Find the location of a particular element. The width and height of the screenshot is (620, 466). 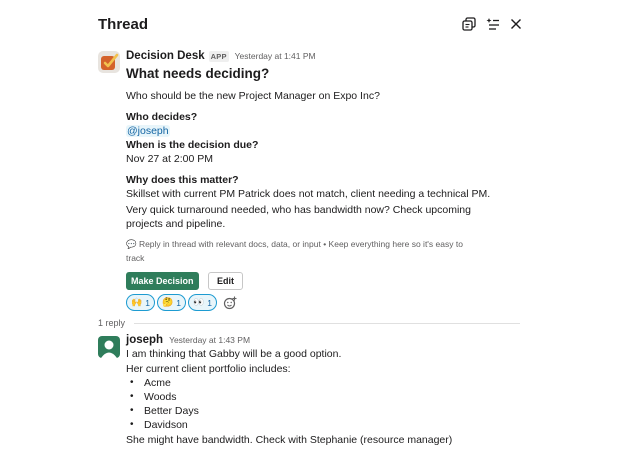

open-in-channel-button is located at coordinates (469, 24).